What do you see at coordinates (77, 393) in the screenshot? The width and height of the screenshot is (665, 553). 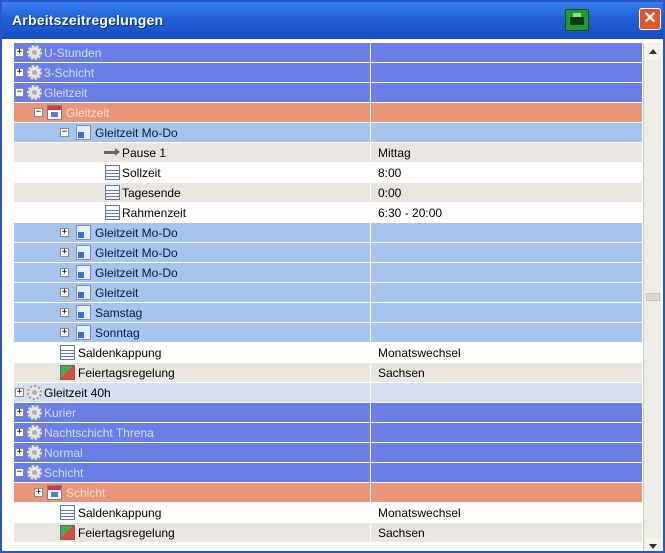 I see `tree-label: Gleitzeit 40h` at bounding box center [77, 393].